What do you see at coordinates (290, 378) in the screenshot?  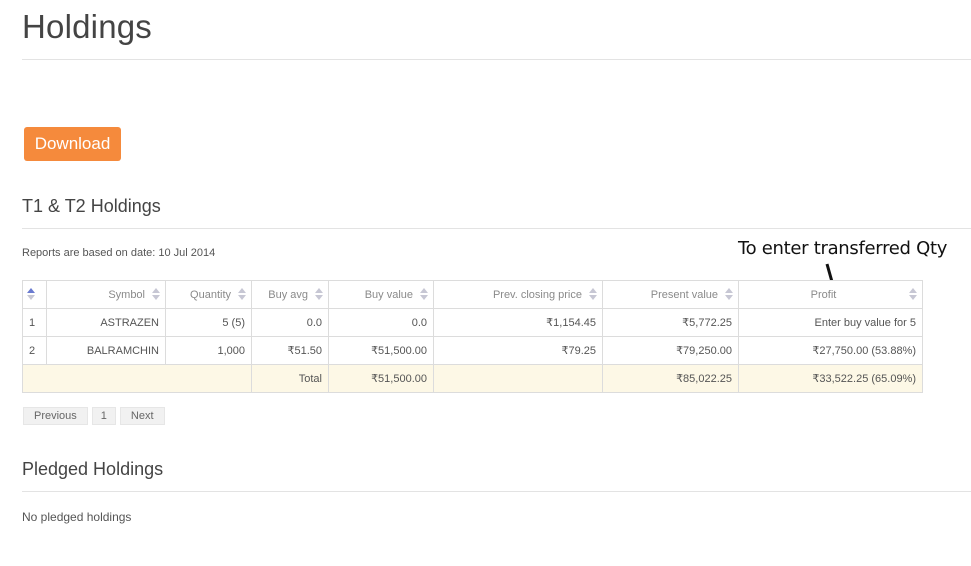 I see `total-label: Total` at bounding box center [290, 378].